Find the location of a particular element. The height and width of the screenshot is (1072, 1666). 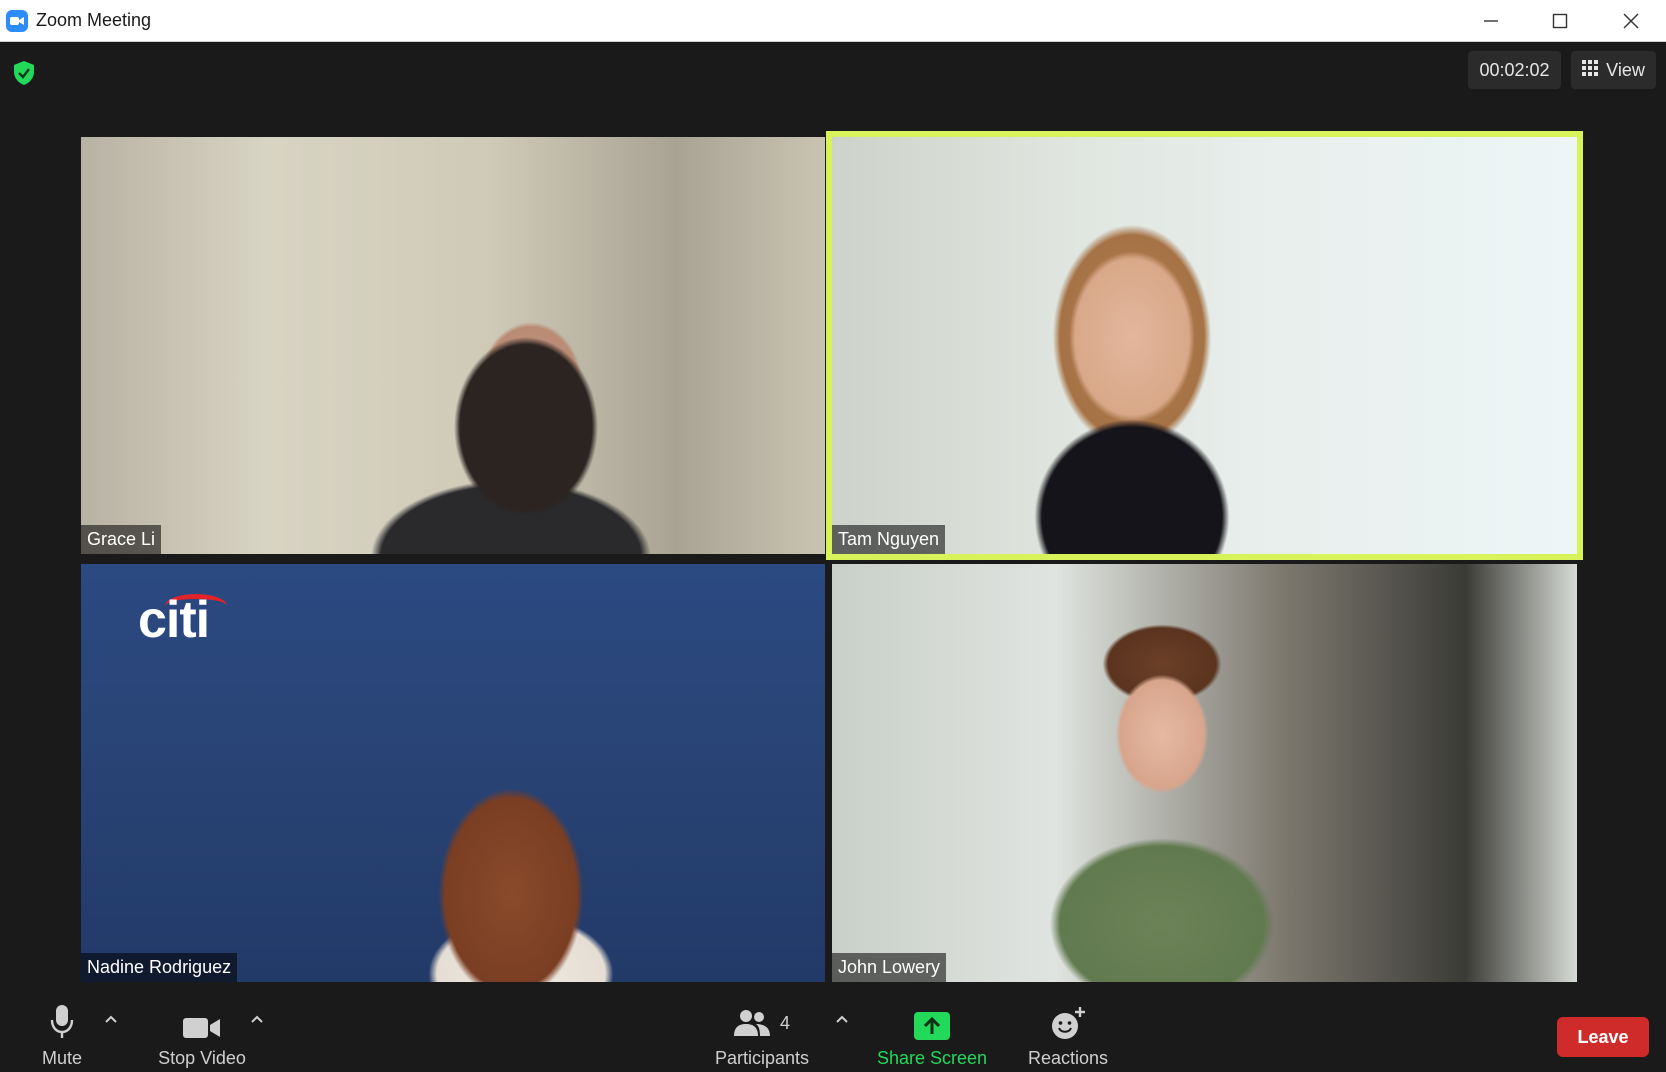

citi-logo: citi is located at coordinates (174, 620).